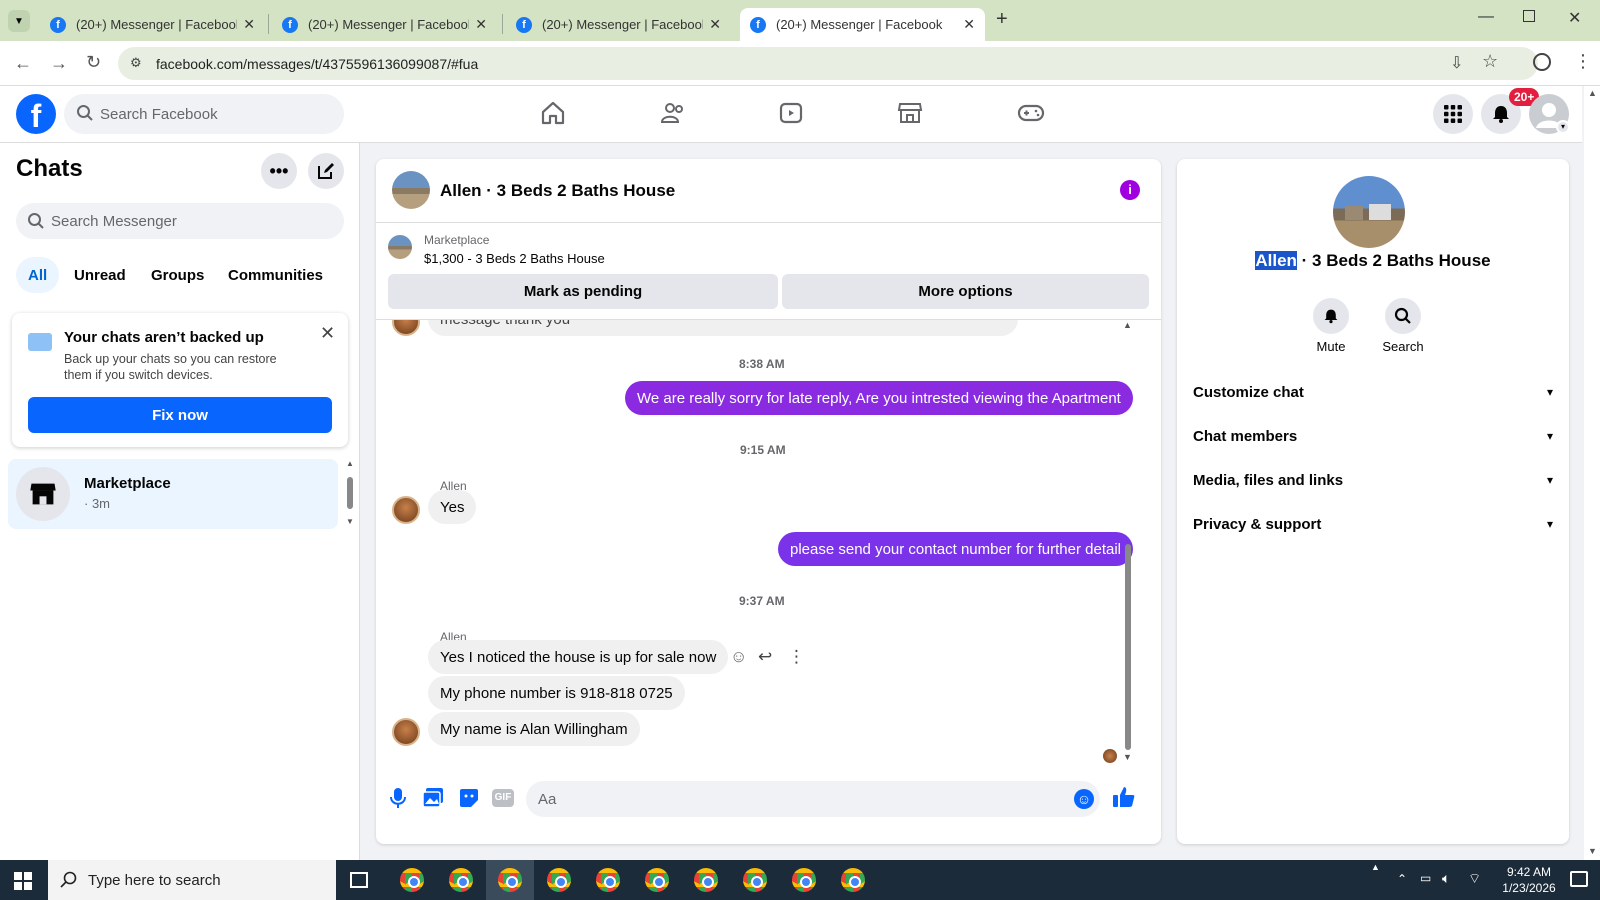 The height and width of the screenshot is (900, 1600). I want to click on customize-chat-section: Customize chat ▾, so click(1373, 392).